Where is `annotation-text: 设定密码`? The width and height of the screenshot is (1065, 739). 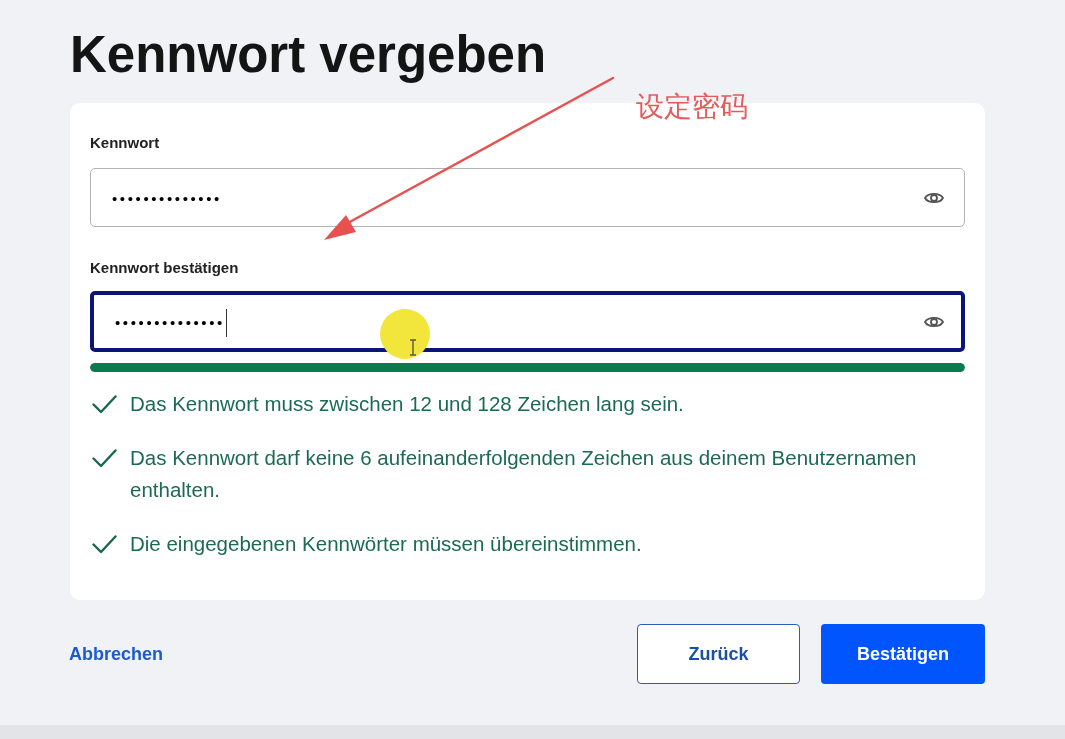 annotation-text: 设定密码 is located at coordinates (692, 107).